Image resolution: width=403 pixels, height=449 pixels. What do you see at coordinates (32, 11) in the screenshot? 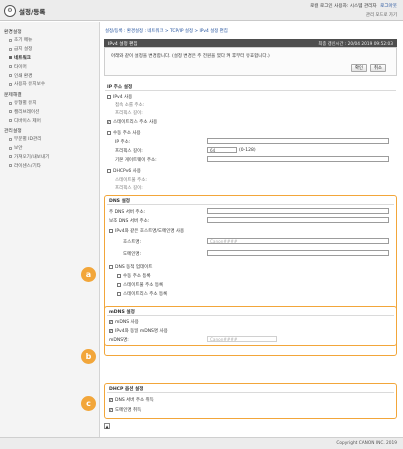
I see `app-title: 설정/등록` at bounding box center [32, 11].